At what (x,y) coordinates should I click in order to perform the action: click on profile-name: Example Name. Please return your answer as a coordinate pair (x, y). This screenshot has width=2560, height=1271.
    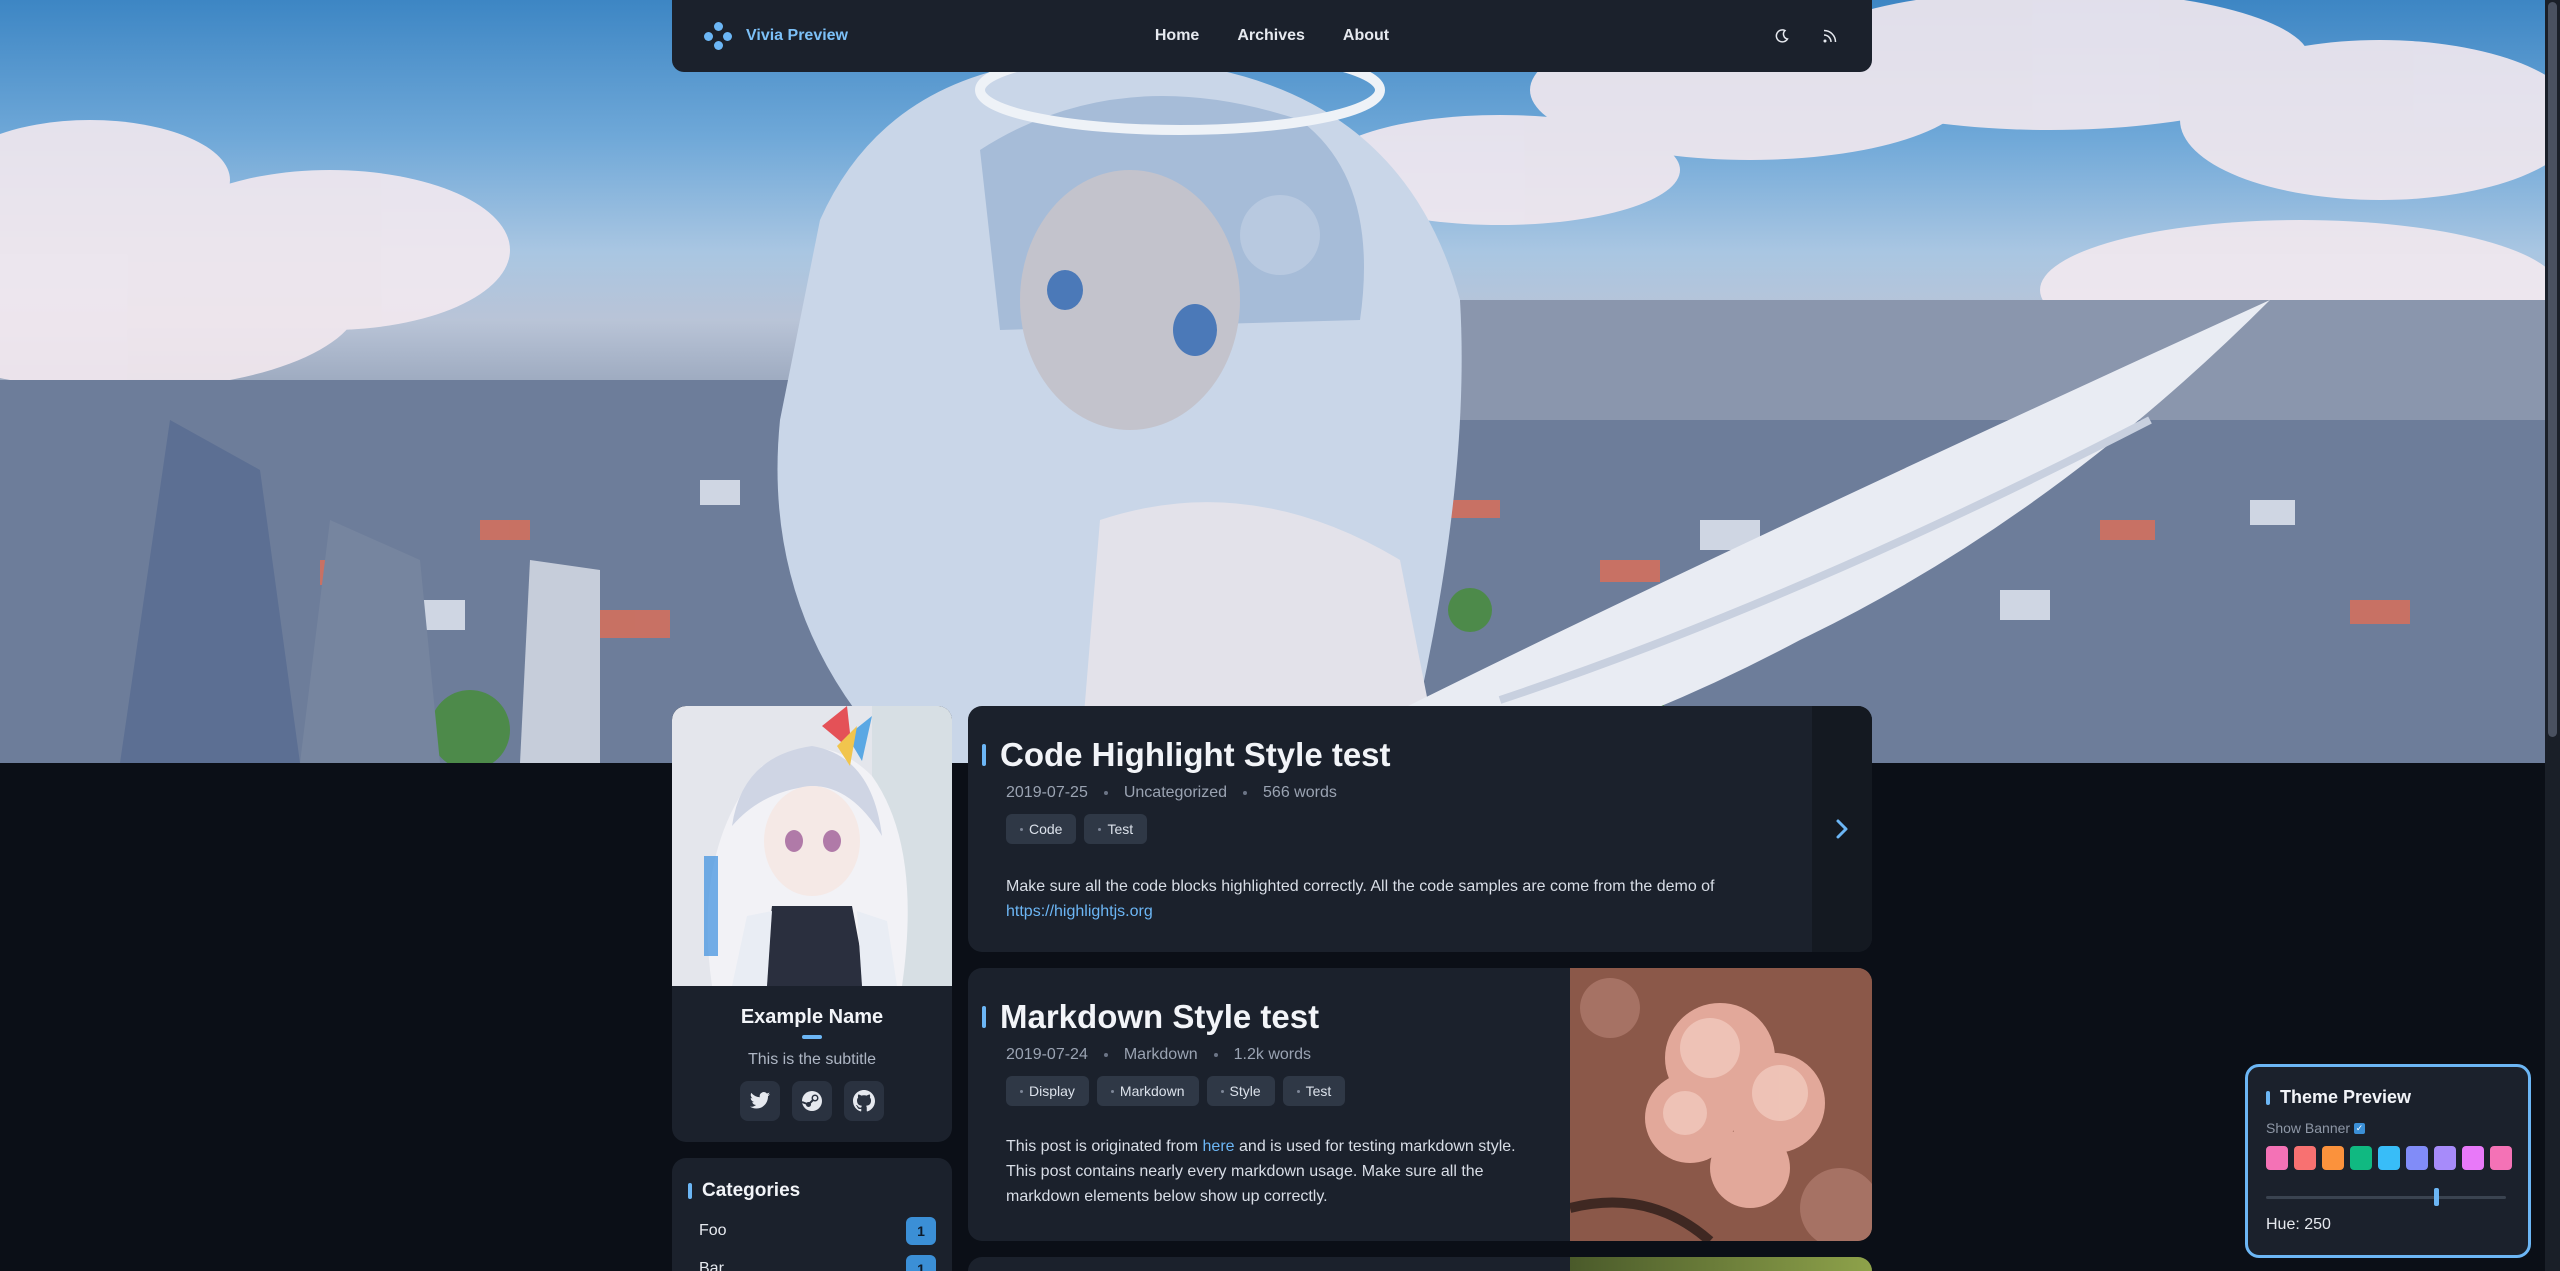
    Looking at the image, I should click on (812, 1017).